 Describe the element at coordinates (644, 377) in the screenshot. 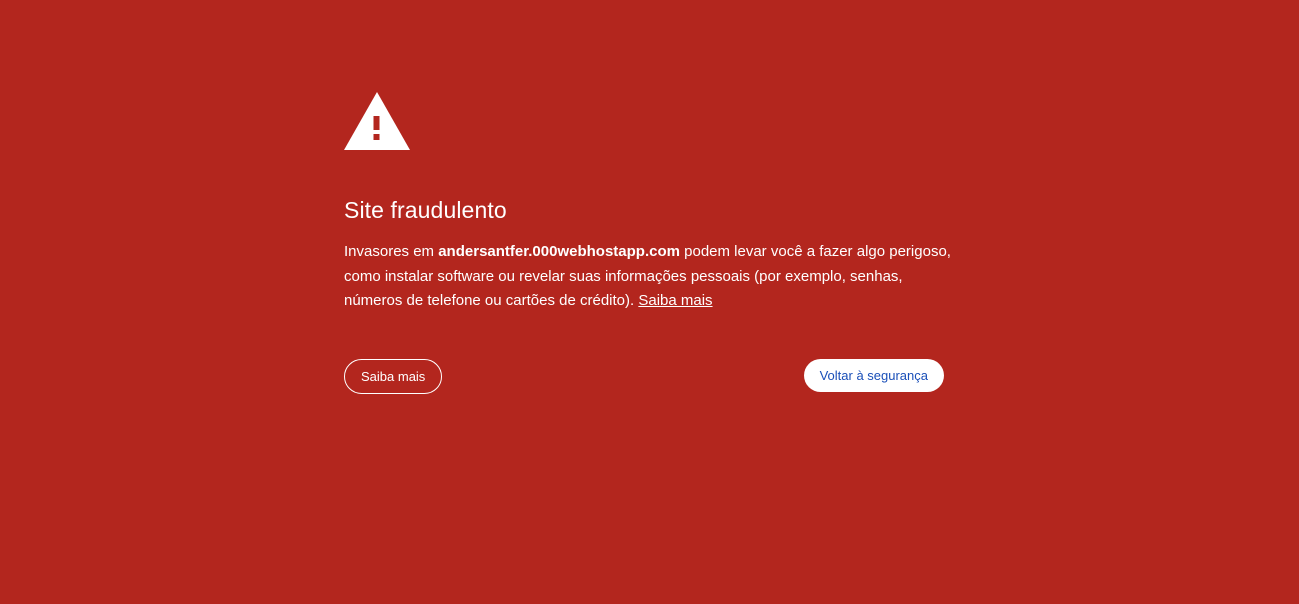

I see `action-buttons: Saiba mais Voltar à segurança` at that location.